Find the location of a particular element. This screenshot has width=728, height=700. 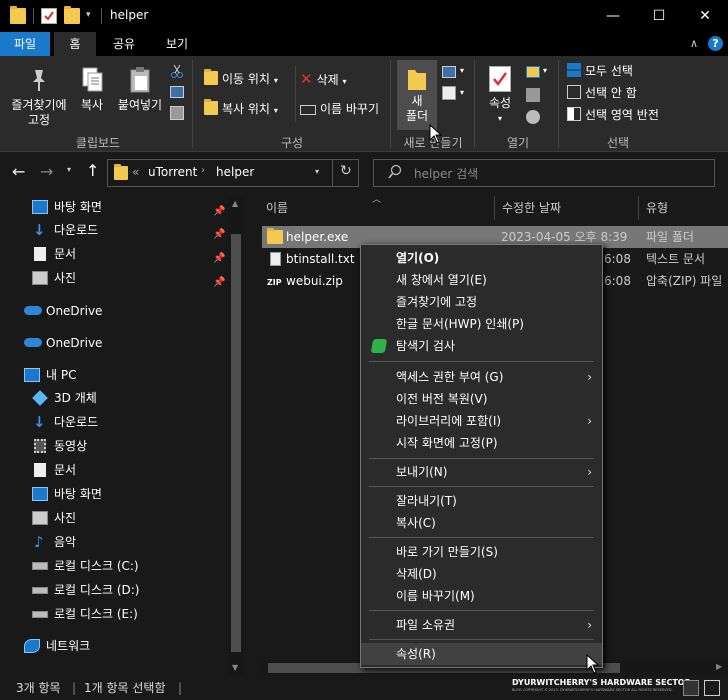

menu-item-cut: 잘라내기(T) is located at coordinates (481, 501).